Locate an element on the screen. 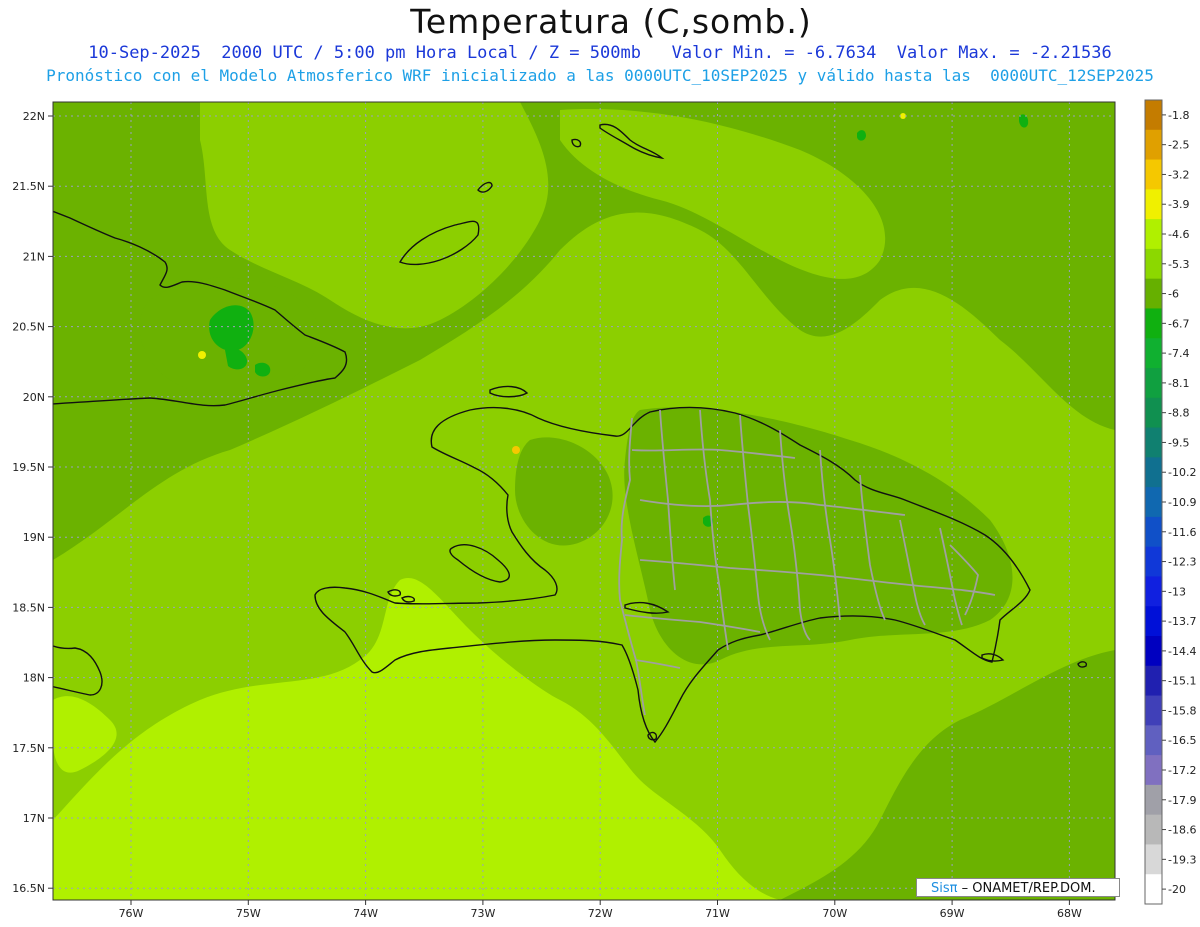 The width and height of the screenshot is (1200, 927). credit-brand: Sisπ is located at coordinates (944, 888).